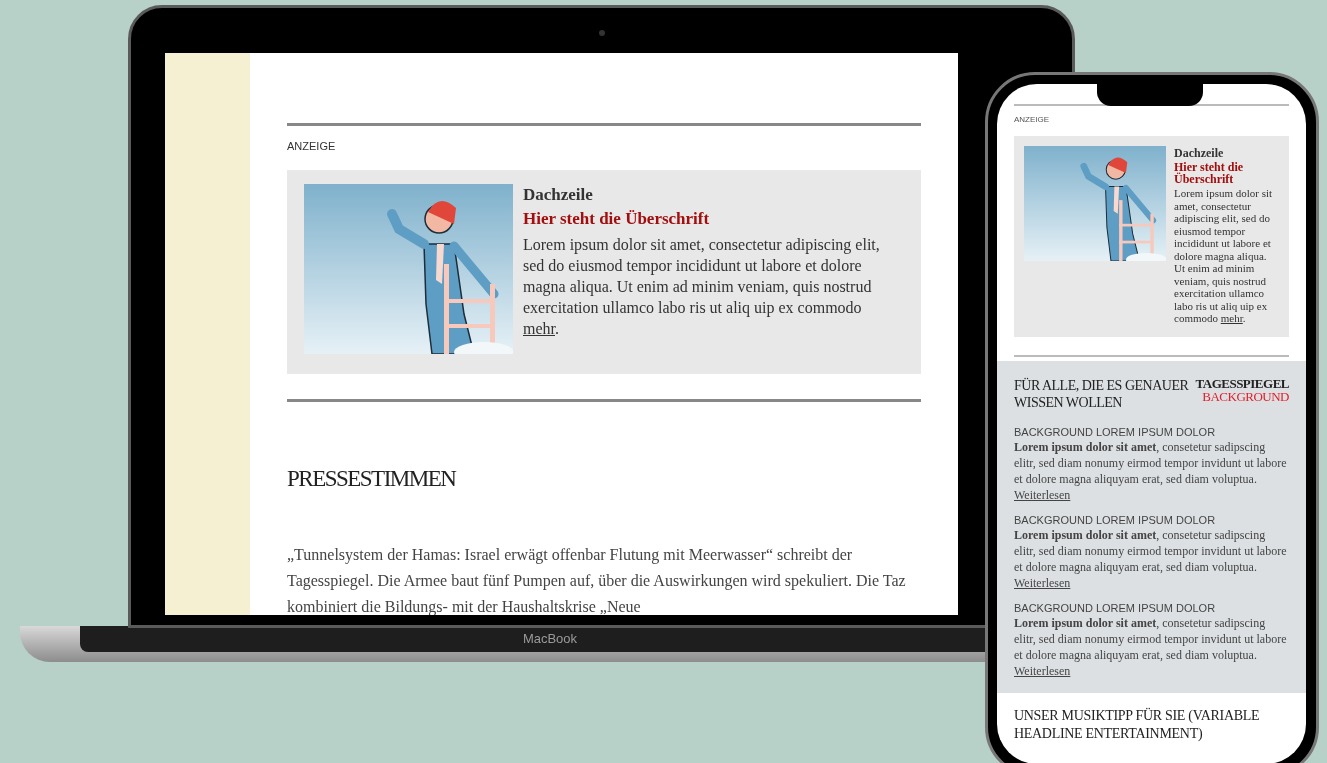 The image size is (1327, 763). I want to click on logo-text: TAGESSPIEGEL, so click(1242, 383).